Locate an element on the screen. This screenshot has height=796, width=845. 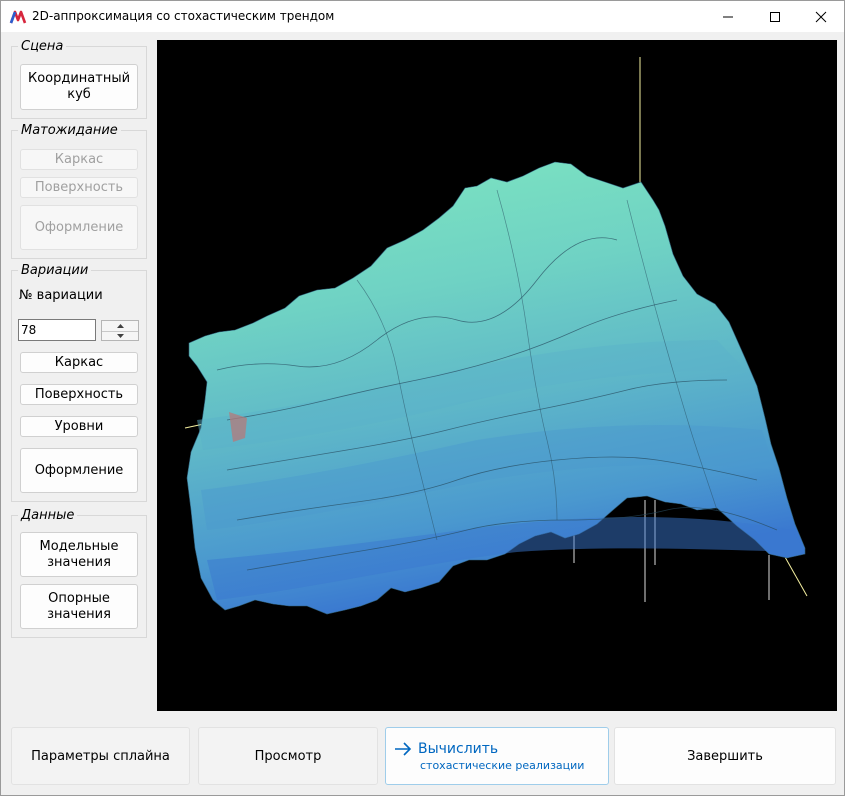
chevron-down-icon is located at coordinates (120, 336).